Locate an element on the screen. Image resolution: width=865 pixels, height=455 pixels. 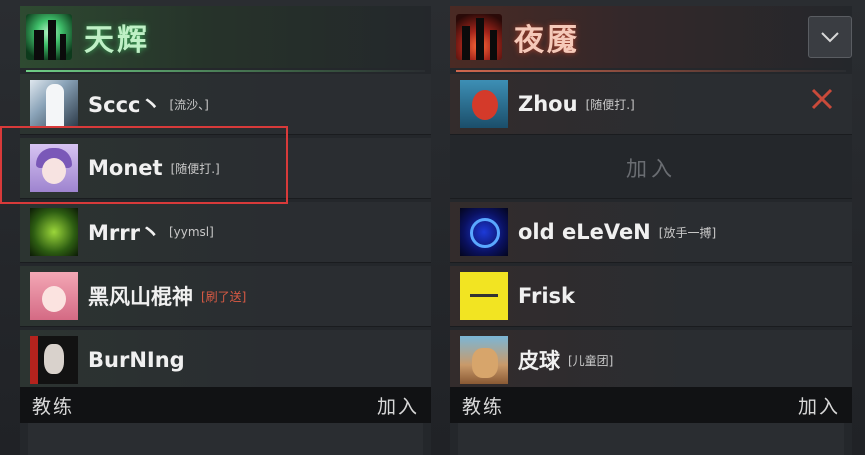
dire-coach-slot is located at coordinates (651, 439).